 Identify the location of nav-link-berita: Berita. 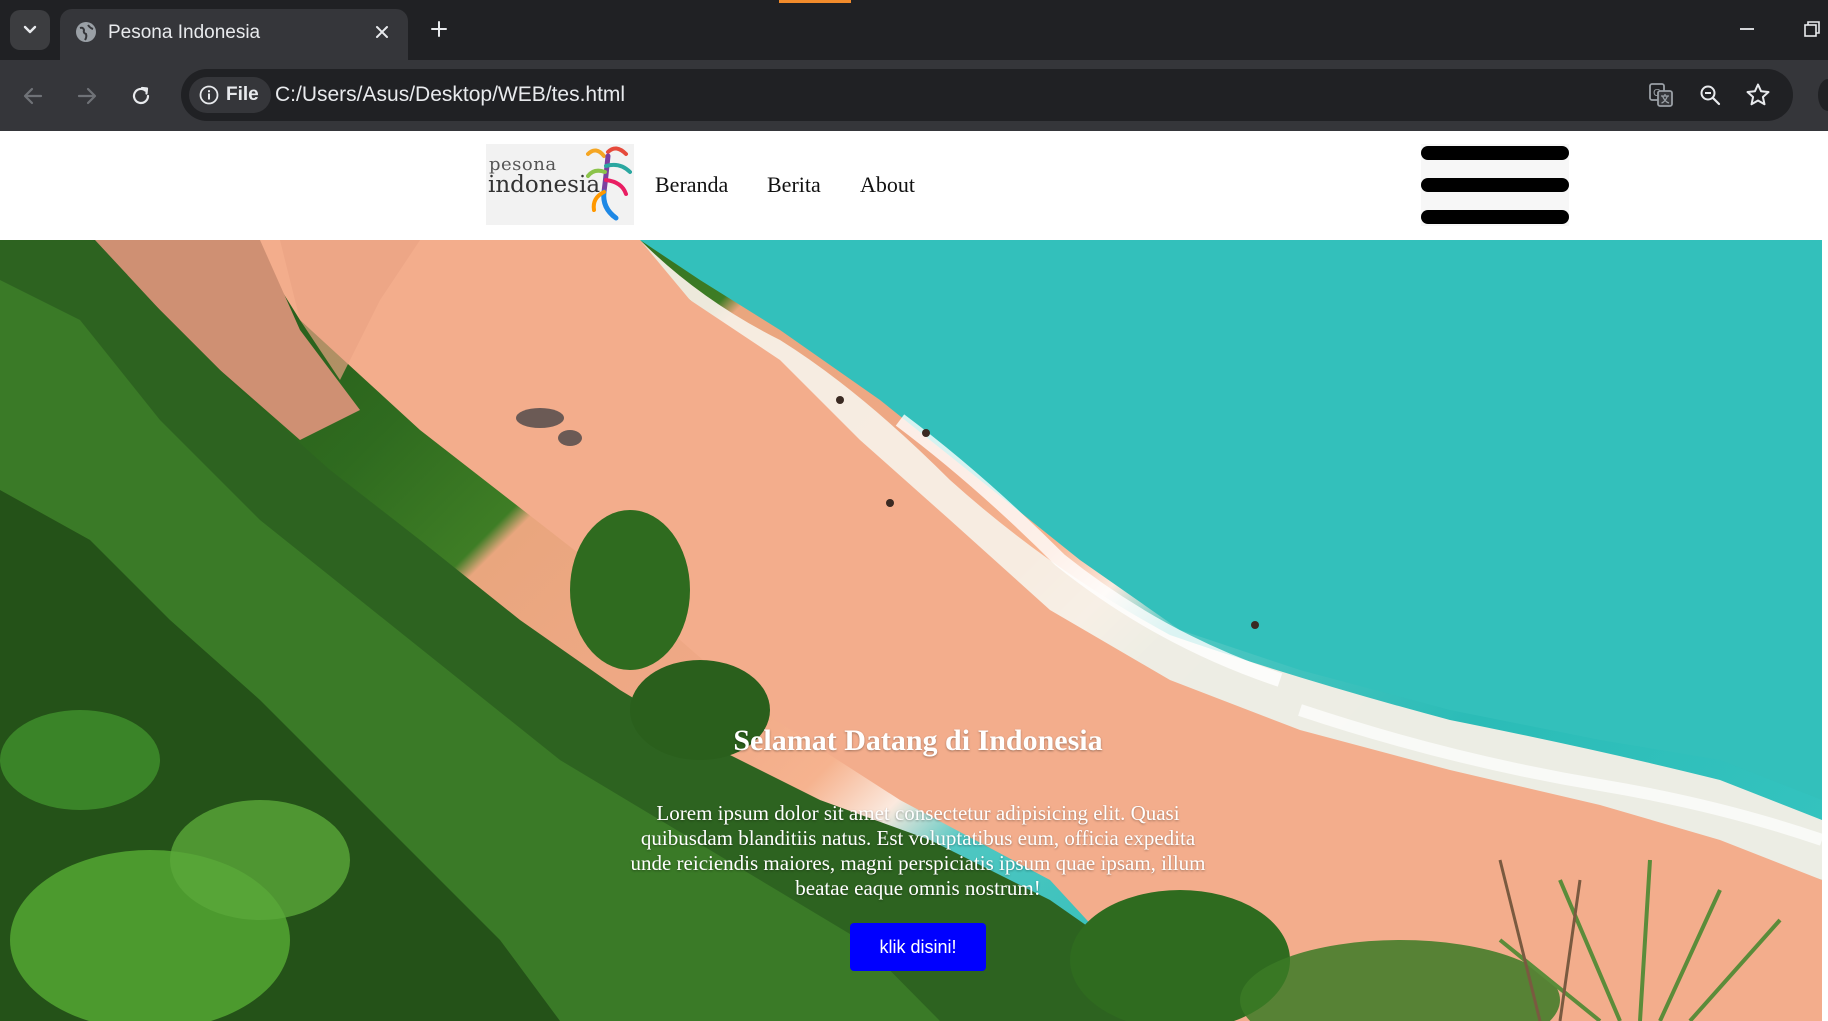
(794, 185).